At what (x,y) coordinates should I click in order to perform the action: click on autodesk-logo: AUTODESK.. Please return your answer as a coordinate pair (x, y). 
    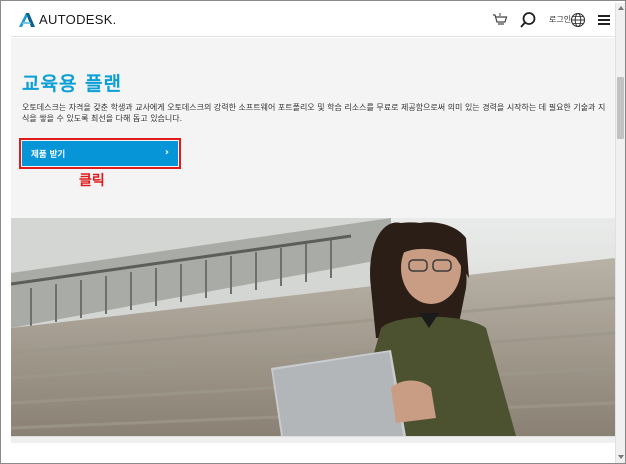
    Looking at the image, I should click on (68, 19).